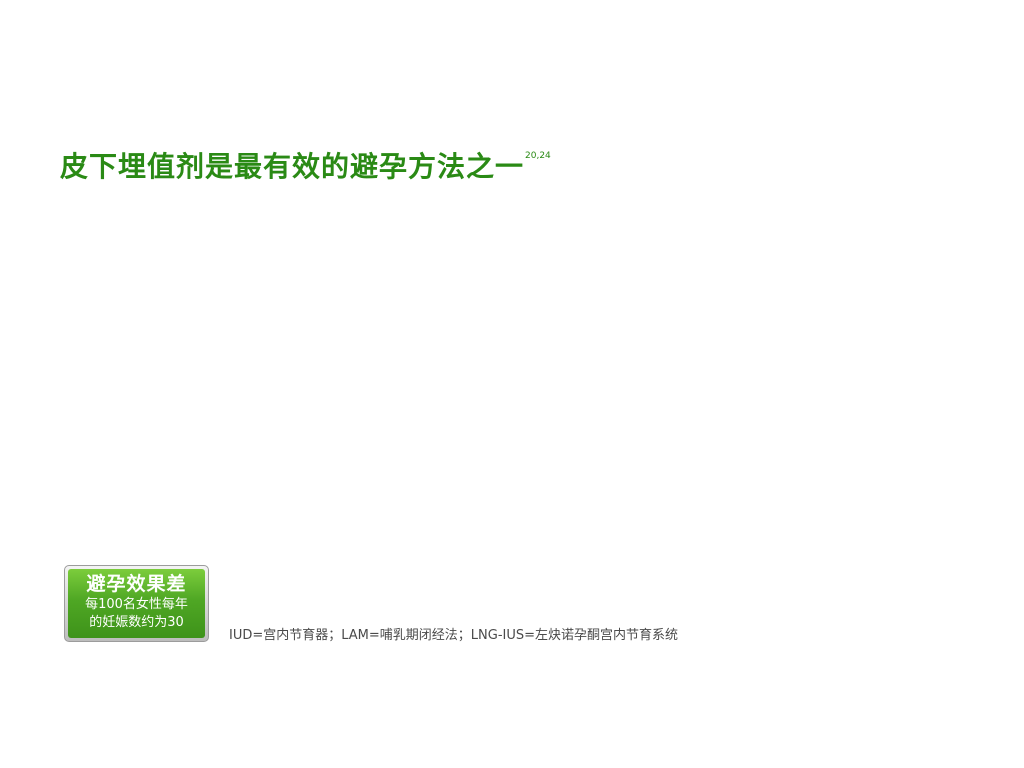 This screenshot has width=1024, height=768. I want to click on abbreviation-legend: IUD=宫内节育器；LAM=哺乳期闭经法；LNG-IUS=左炔诺孕酮宫内节育系统, so click(454, 635).